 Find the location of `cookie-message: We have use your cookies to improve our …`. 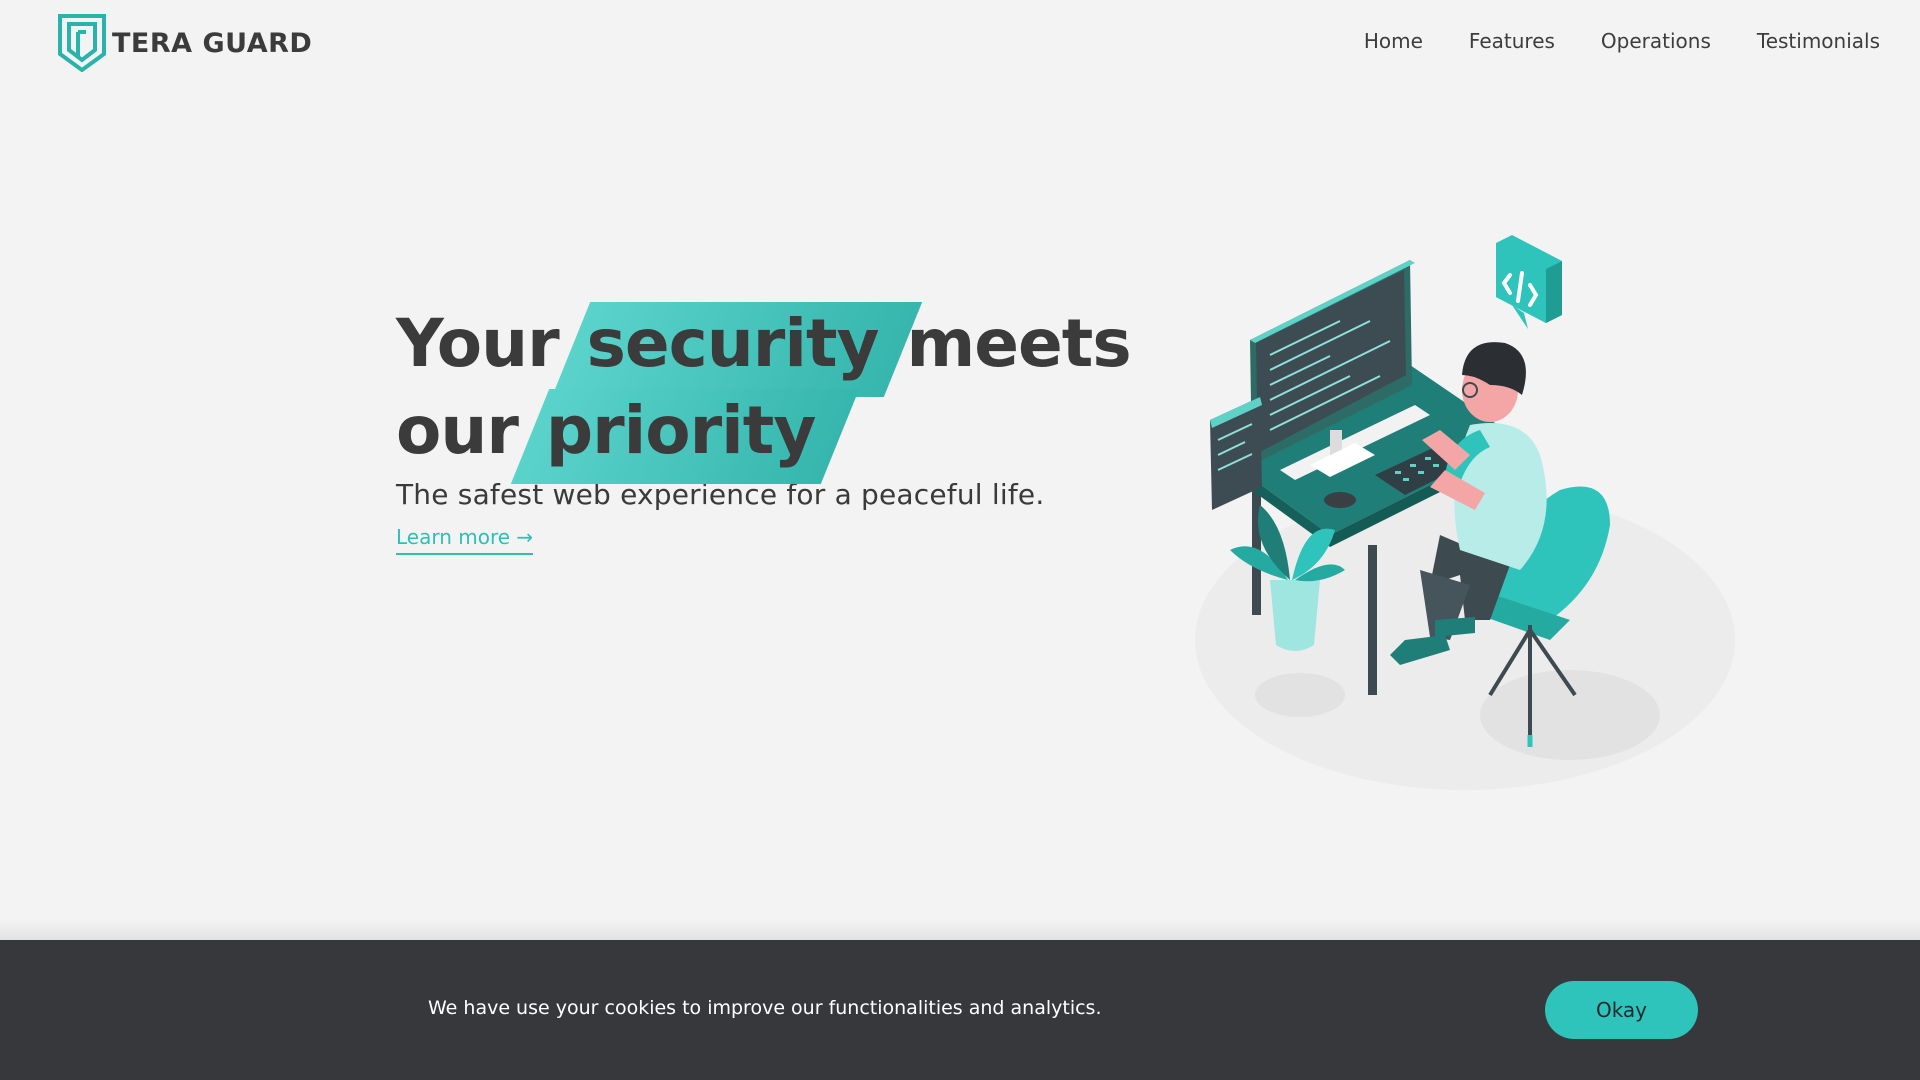

cookie-message: We have use your cookies to improve our … is located at coordinates (765, 1008).